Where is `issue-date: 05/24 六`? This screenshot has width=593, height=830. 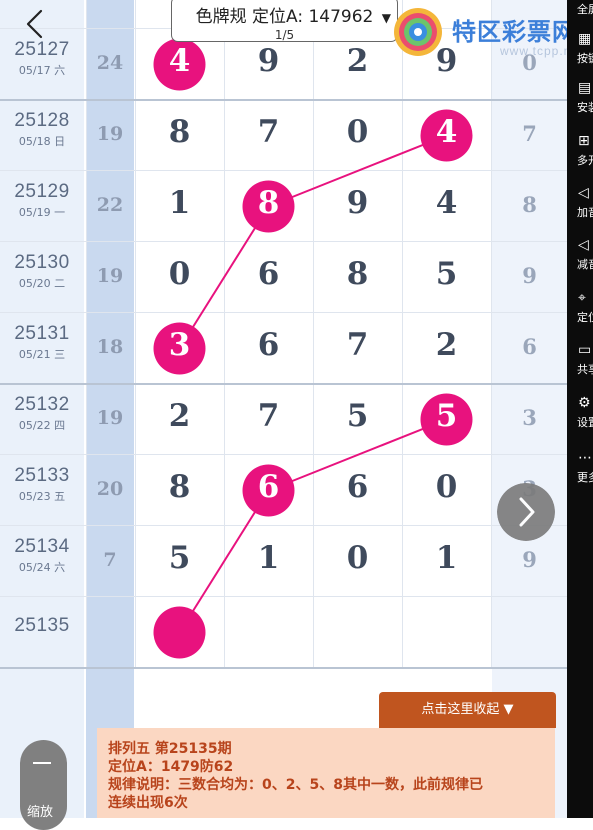
issue-date: 05/24 六 is located at coordinates (42, 567).